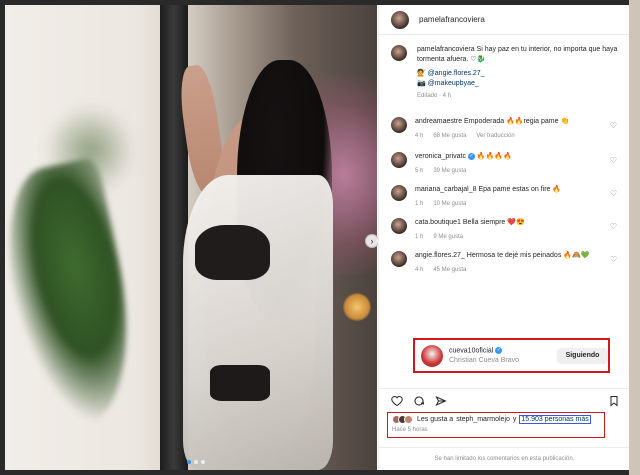  I want to click on comment-likes: 10 Me gusta, so click(449, 204).